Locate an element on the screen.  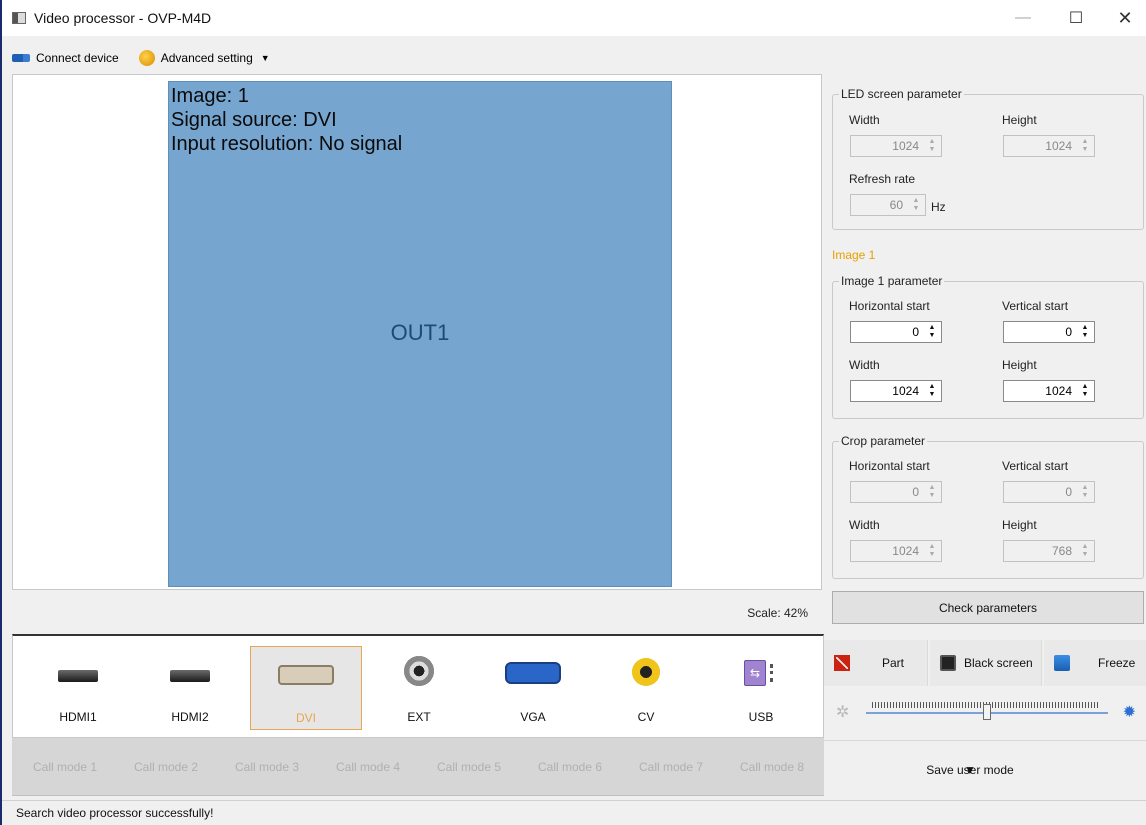
app-icon is located at coordinates (19, 18).